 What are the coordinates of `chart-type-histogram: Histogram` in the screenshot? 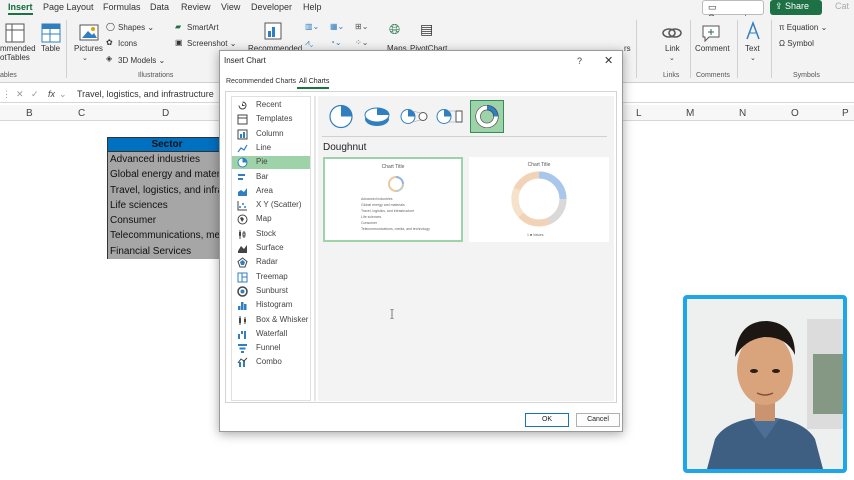 It's located at (271, 305).